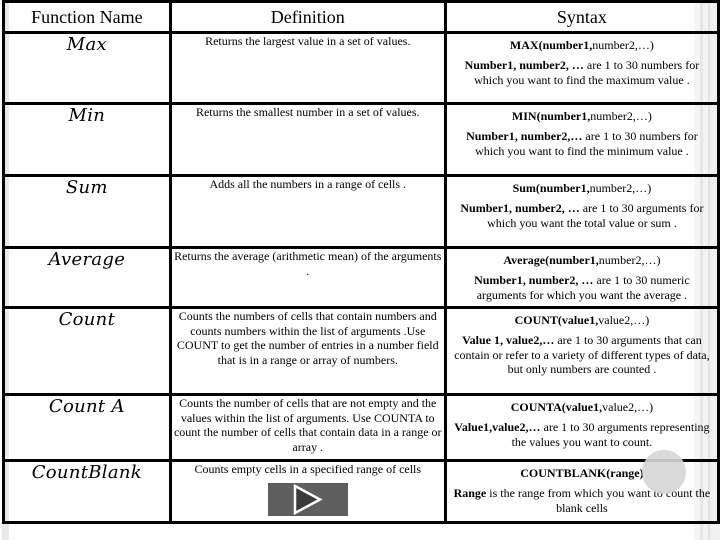 The width and height of the screenshot is (720, 540). I want to click on decorative-circle, so click(664, 472).